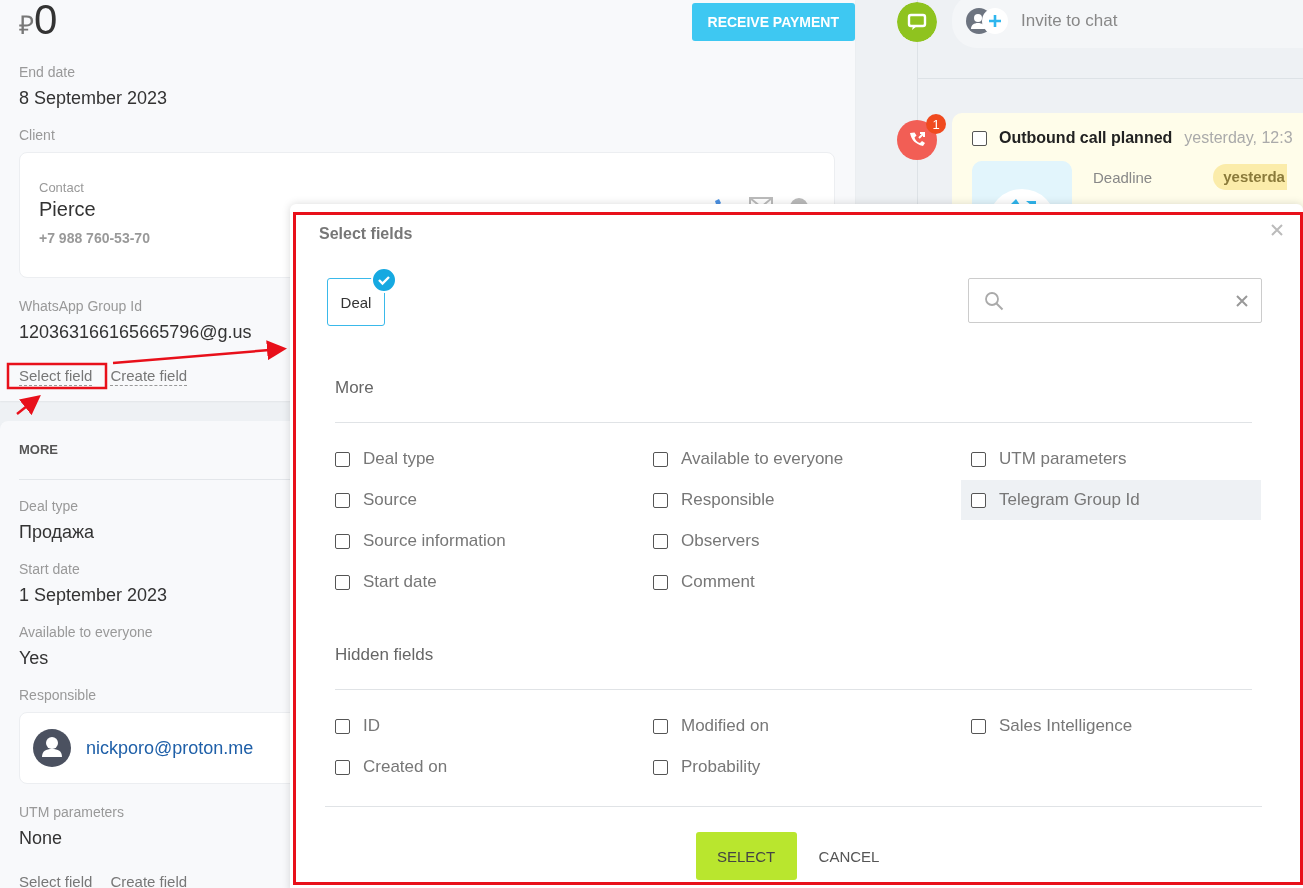 The image size is (1303, 888). Describe the element at coordinates (475, 726) in the screenshot. I see `field-option: ID` at that location.